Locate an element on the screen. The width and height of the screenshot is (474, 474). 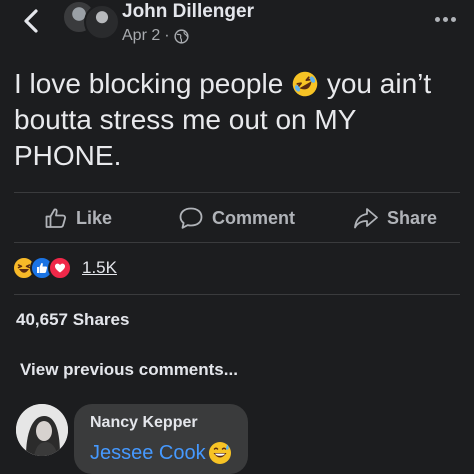
share-arrow-icon is located at coordinates (366, 218).